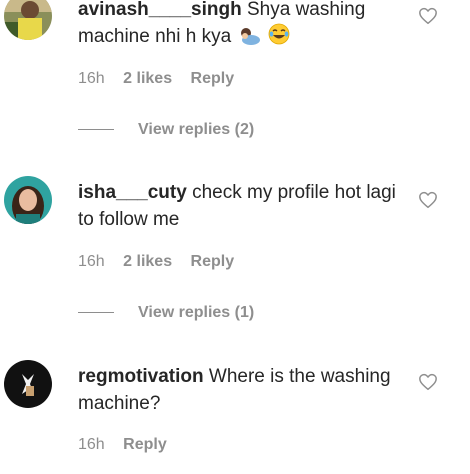  I want to click on comment-username: avinash____singh, so click(160, 10).